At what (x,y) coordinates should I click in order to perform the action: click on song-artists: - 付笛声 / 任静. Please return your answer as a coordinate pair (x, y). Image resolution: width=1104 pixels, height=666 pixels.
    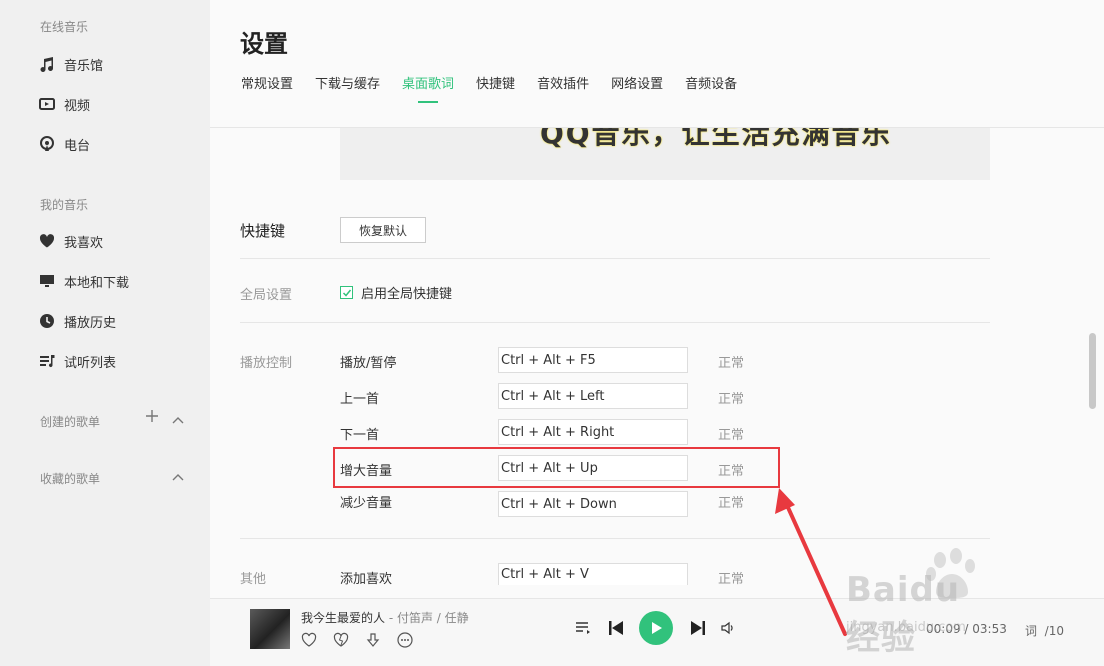
    Looking at the image, I should click on (427, 618).